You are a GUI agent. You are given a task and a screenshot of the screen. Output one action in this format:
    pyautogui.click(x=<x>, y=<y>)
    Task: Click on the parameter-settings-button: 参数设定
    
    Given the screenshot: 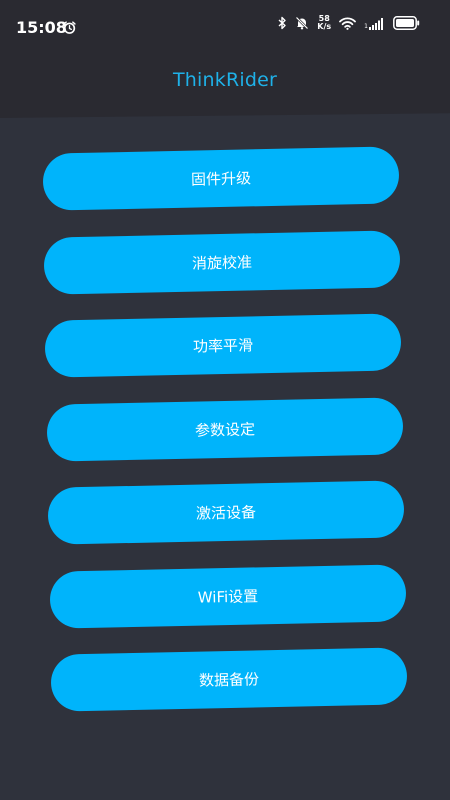 What is the action you would take?
    pyautogui.click(x=225, y=429)
    